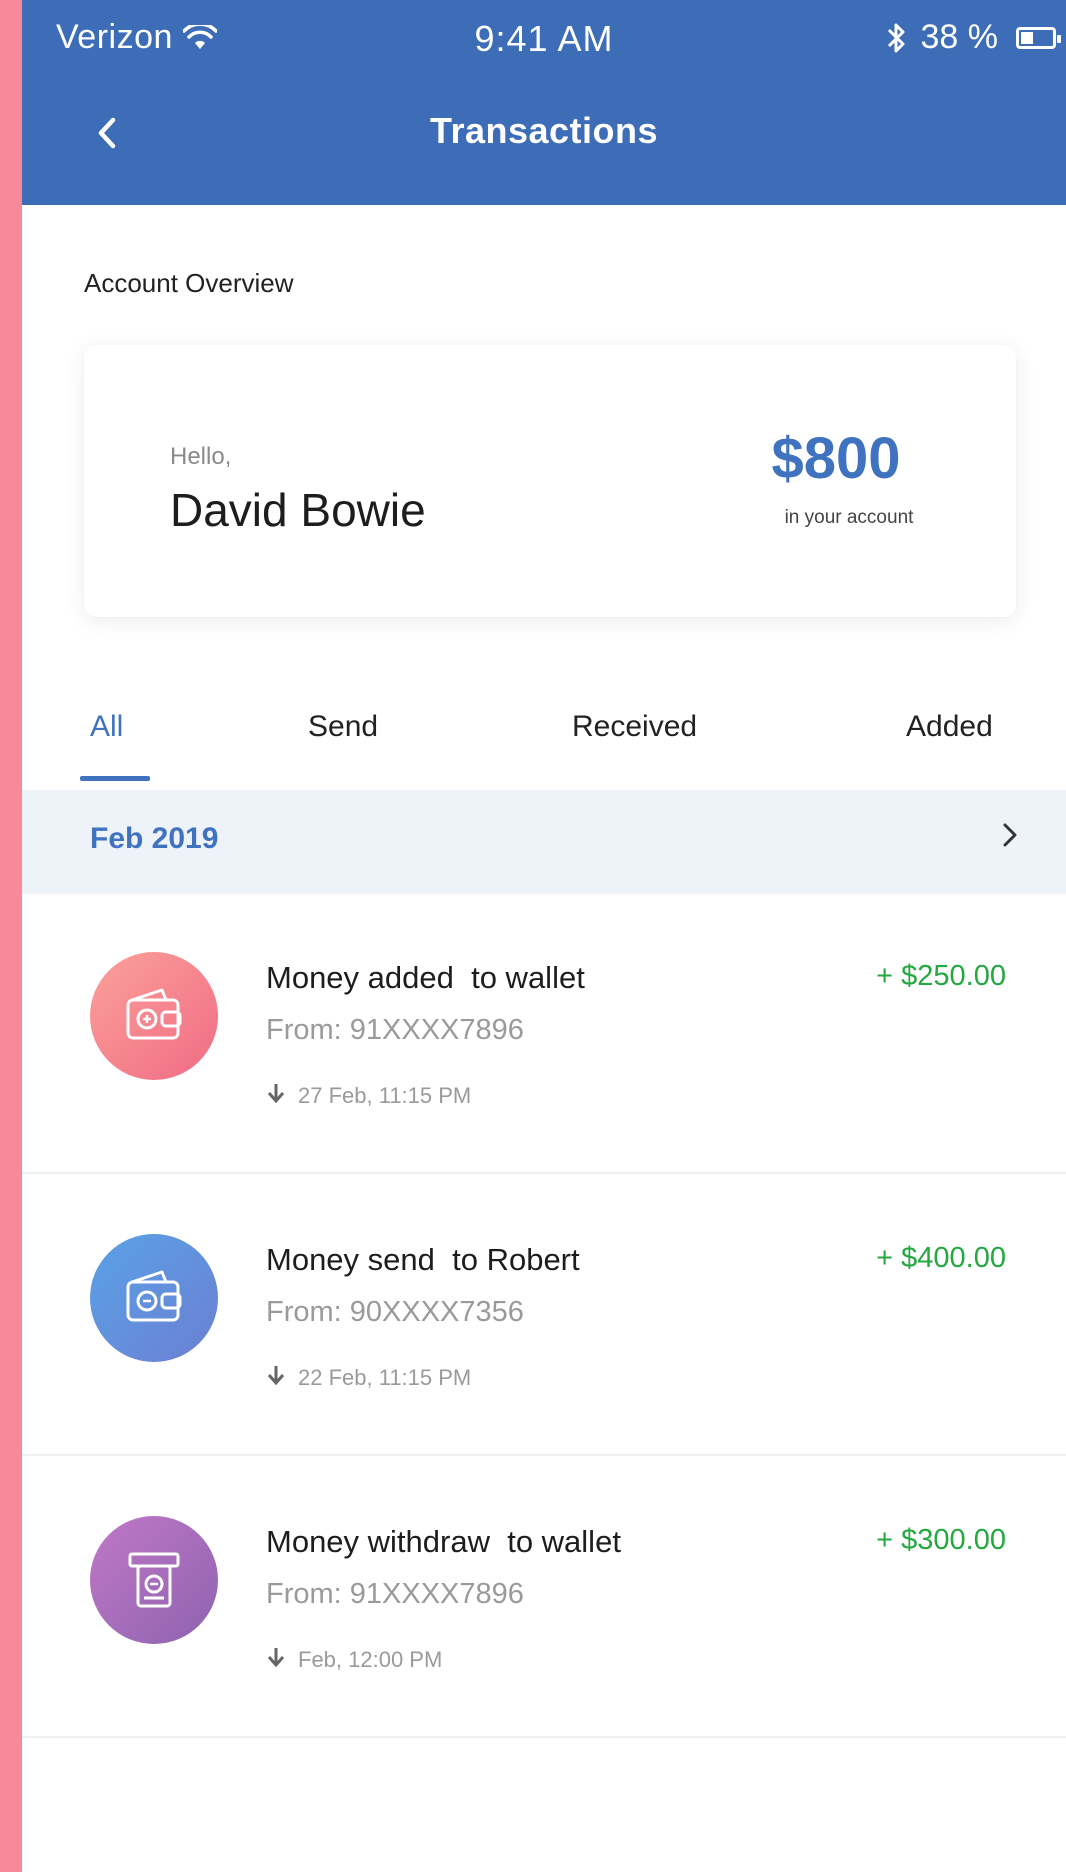  Describe the element at coordinates (895, 37) in the screenshot. I see `bluetooth-icon` at that location.